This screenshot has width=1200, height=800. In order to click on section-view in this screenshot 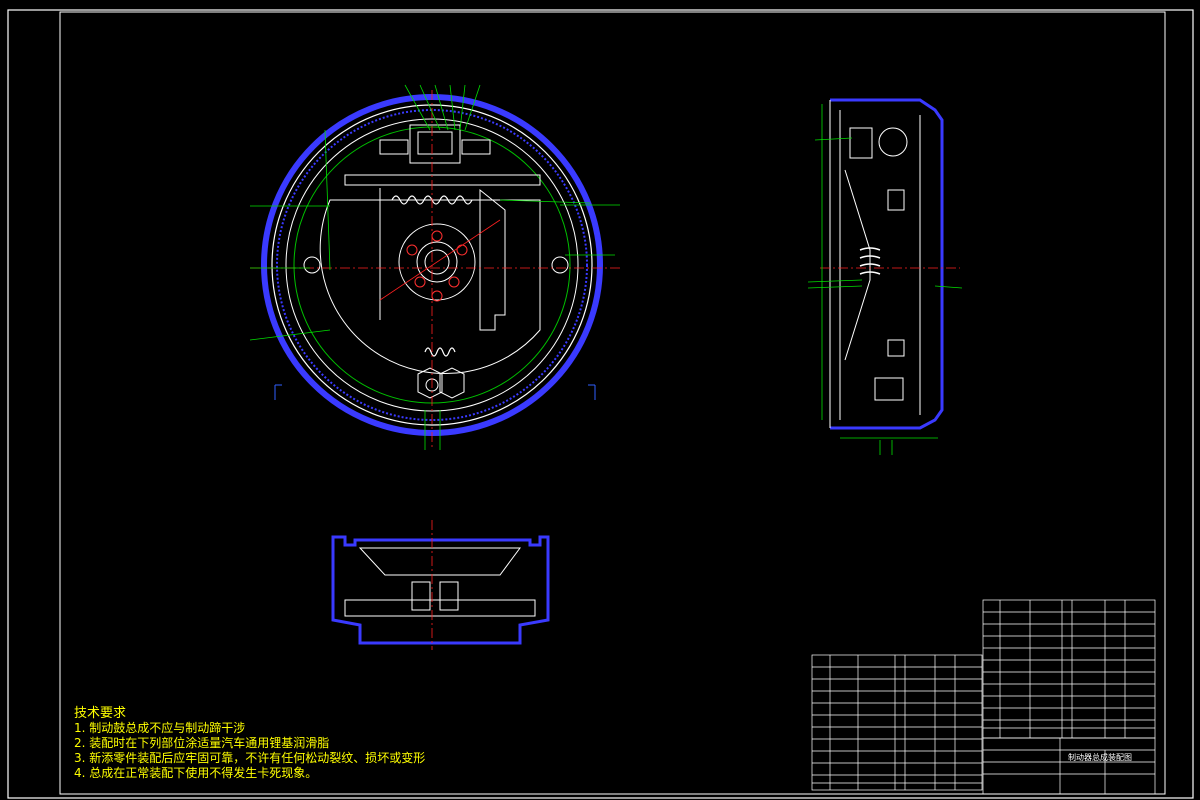, I will do `click(440, 585)`.